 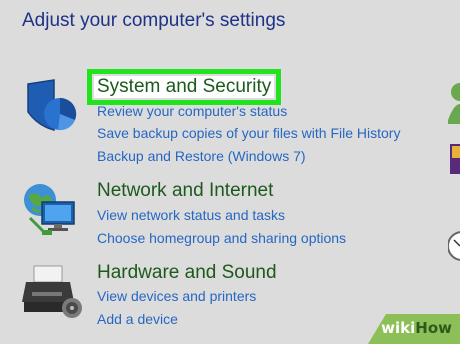 What do you see at coordinates (192, 111) in the screenshot?
I see `link-review-status: Review your computer's status` at bounding box center [192, 111].